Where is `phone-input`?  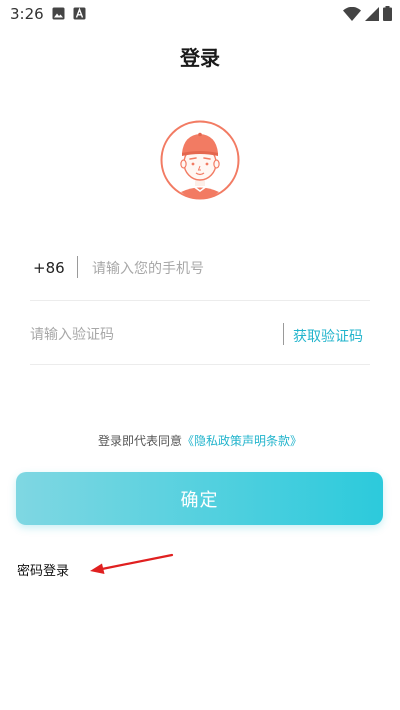 phone-input is located at coordinates (222, 269).